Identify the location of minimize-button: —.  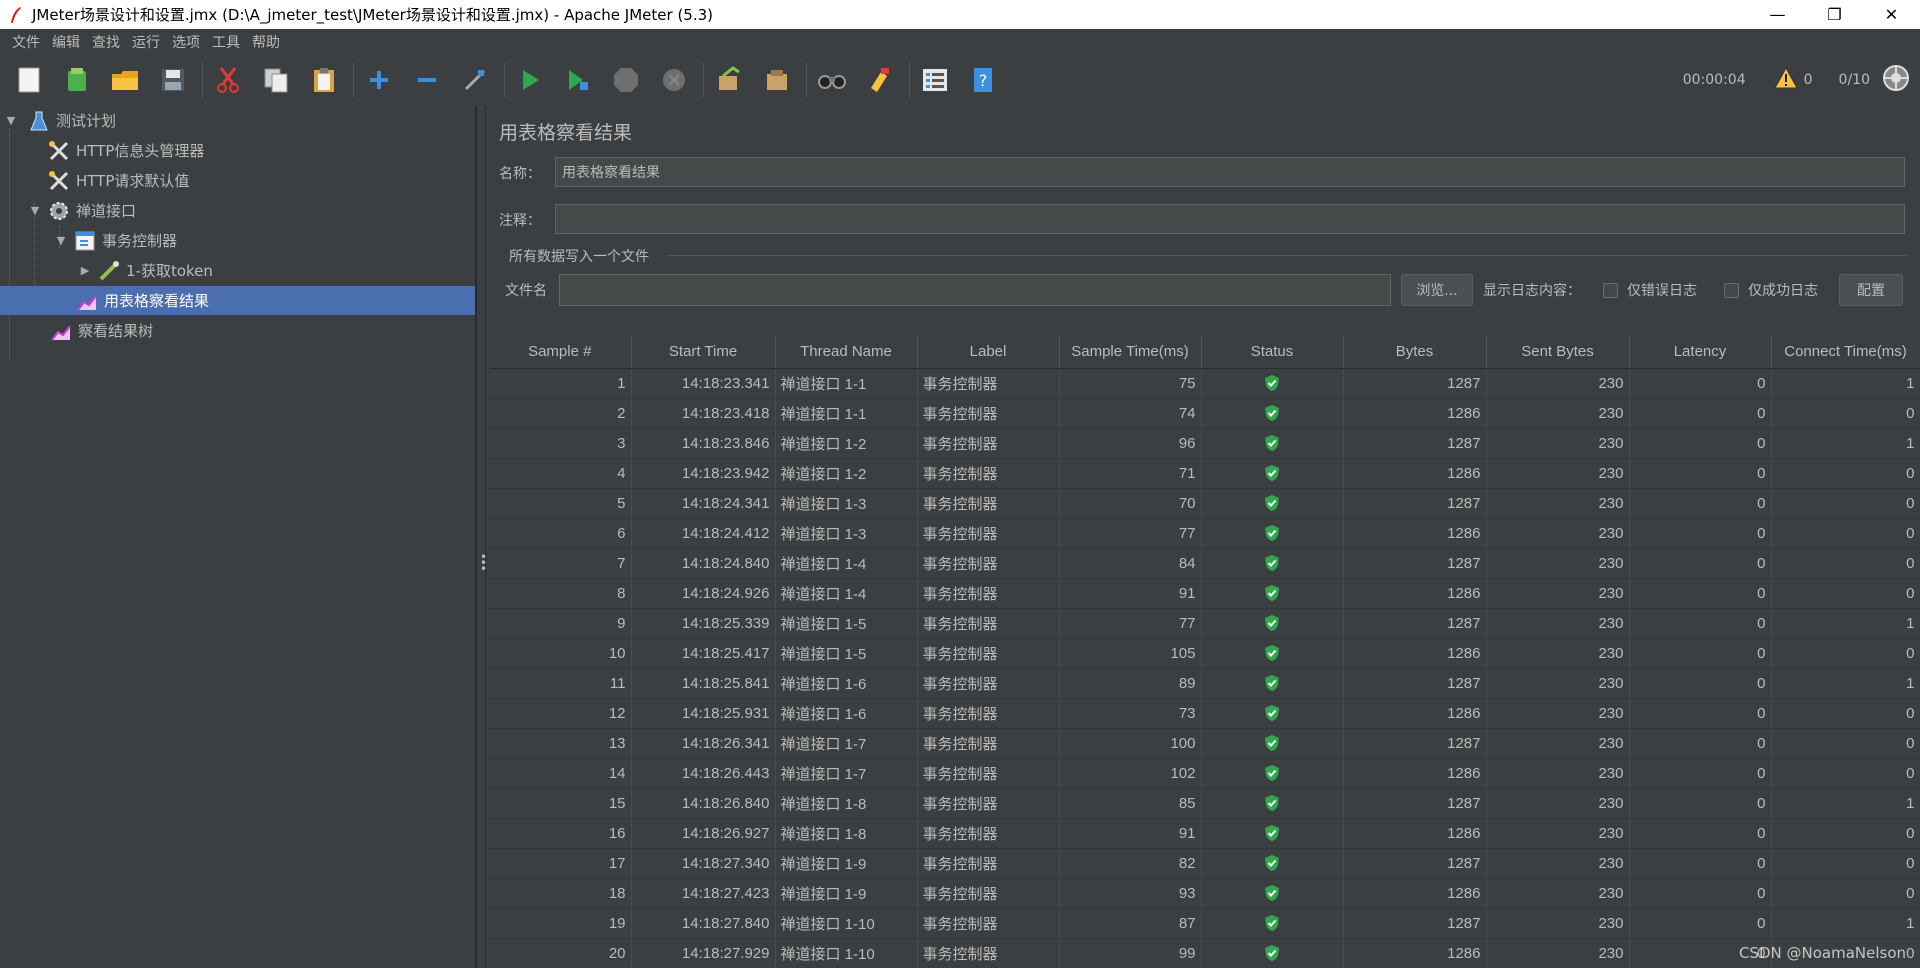
(1777, 14).